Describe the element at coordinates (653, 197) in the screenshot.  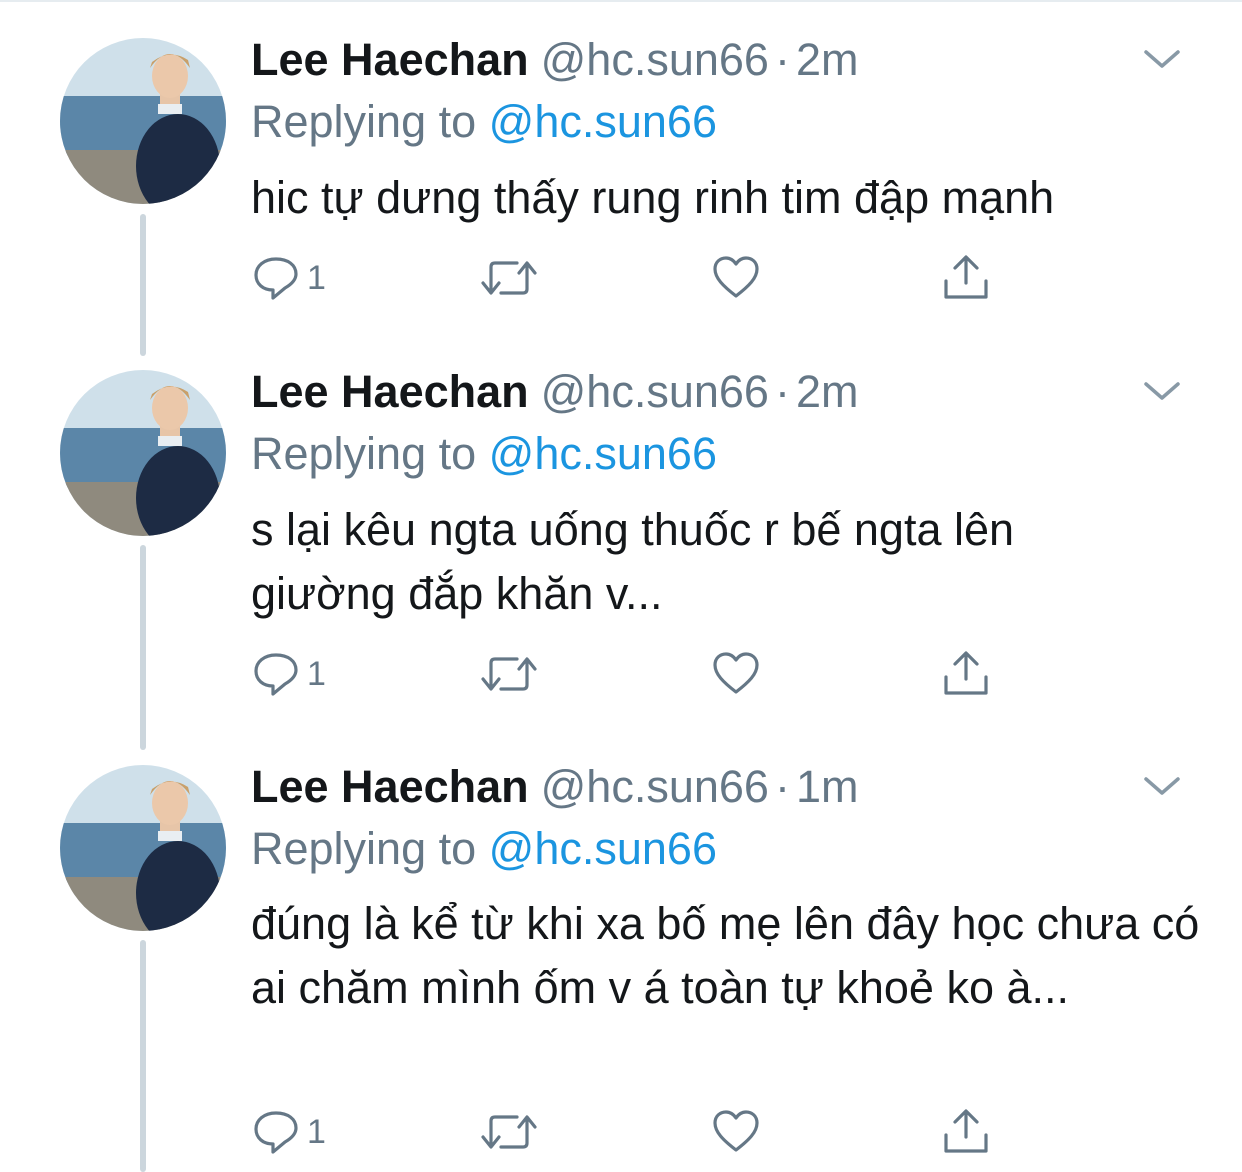
I see `tweet-text: hic tự dưng thấy rung rinh tim đập mạnh` at that location.